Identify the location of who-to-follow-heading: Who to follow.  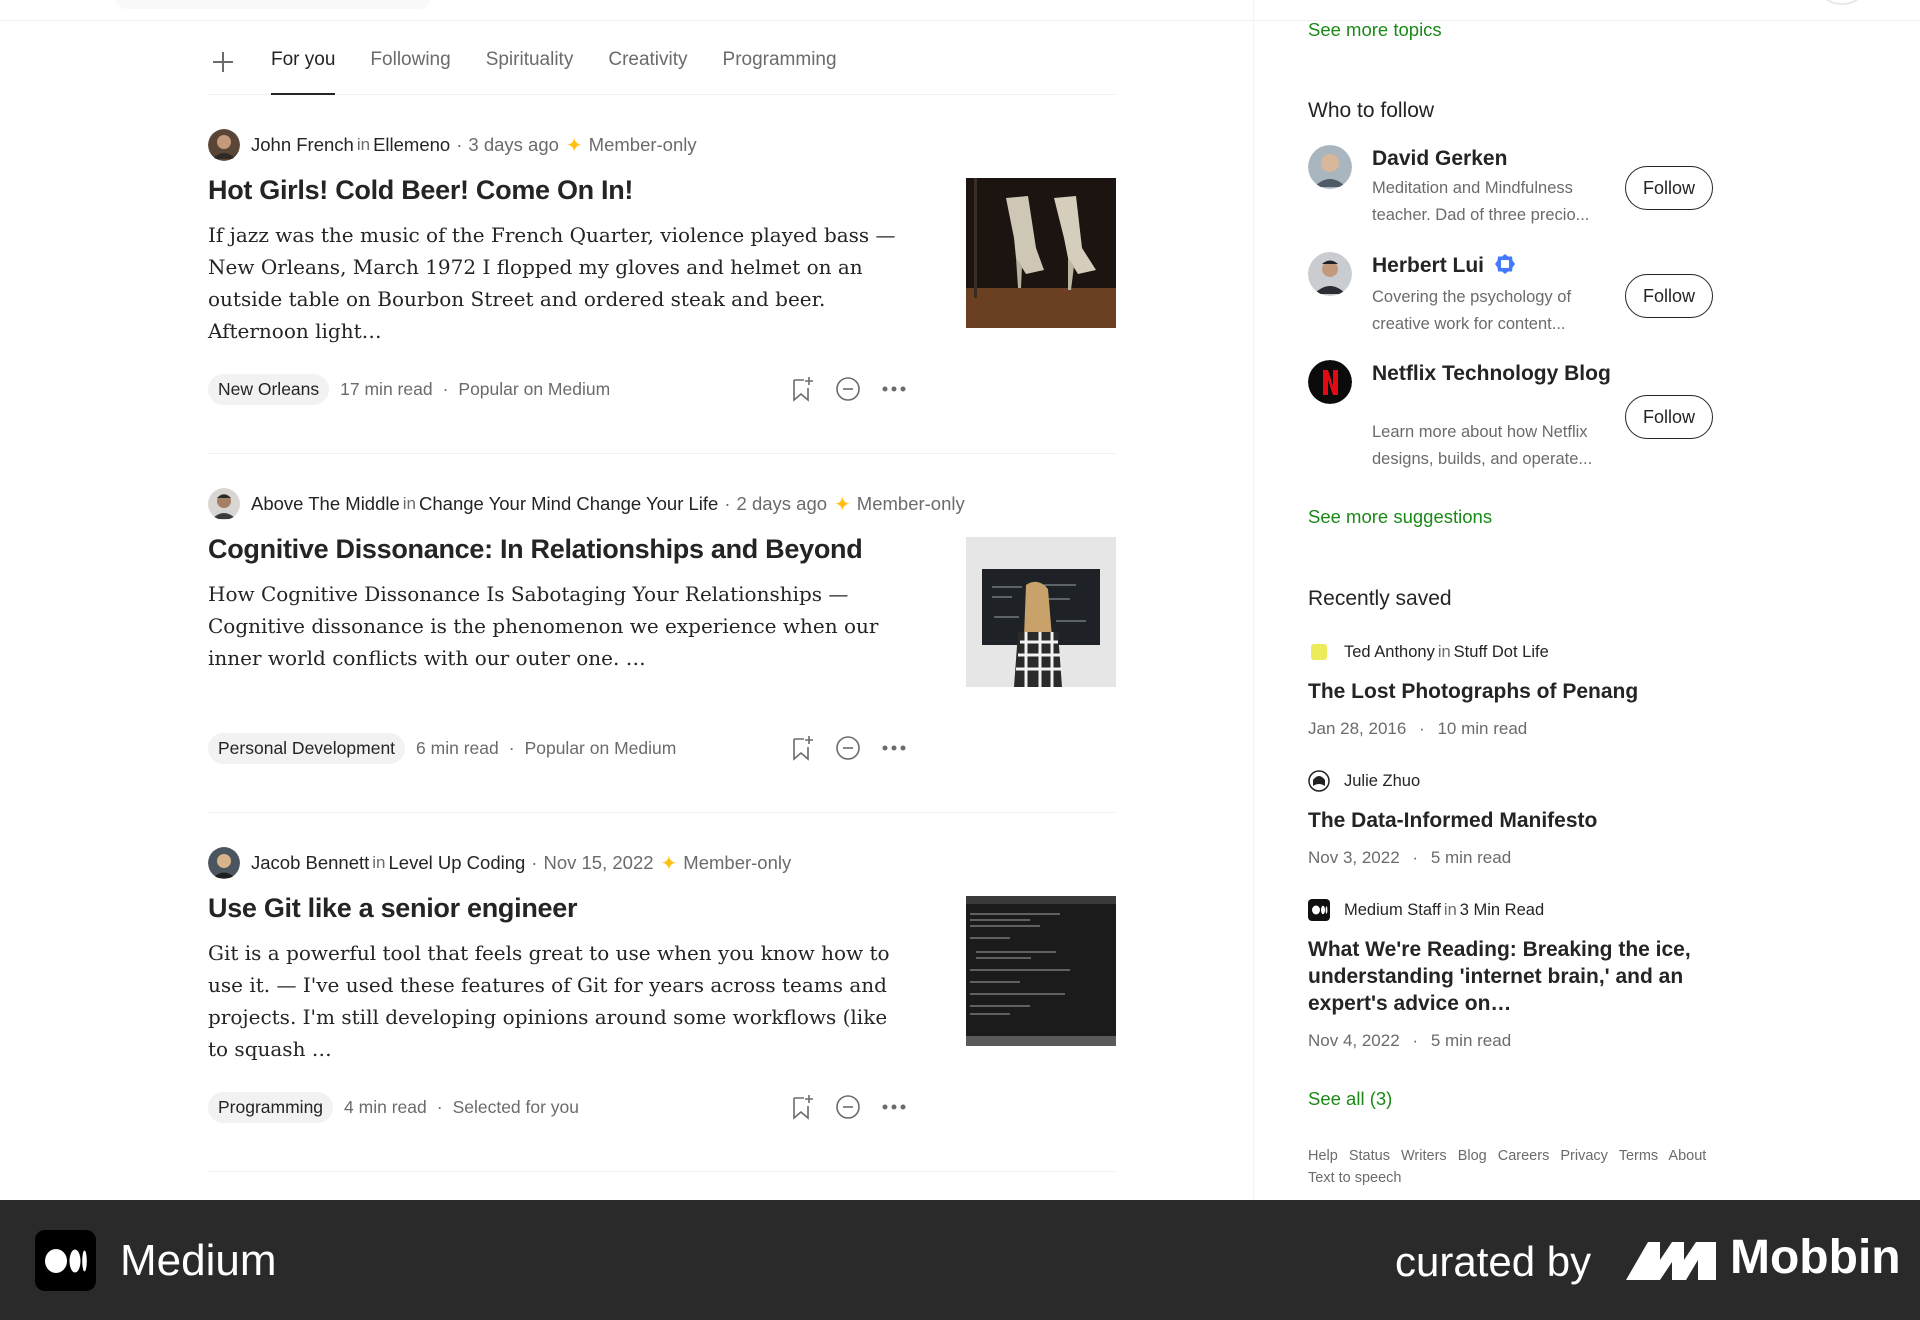
(1371, 110).